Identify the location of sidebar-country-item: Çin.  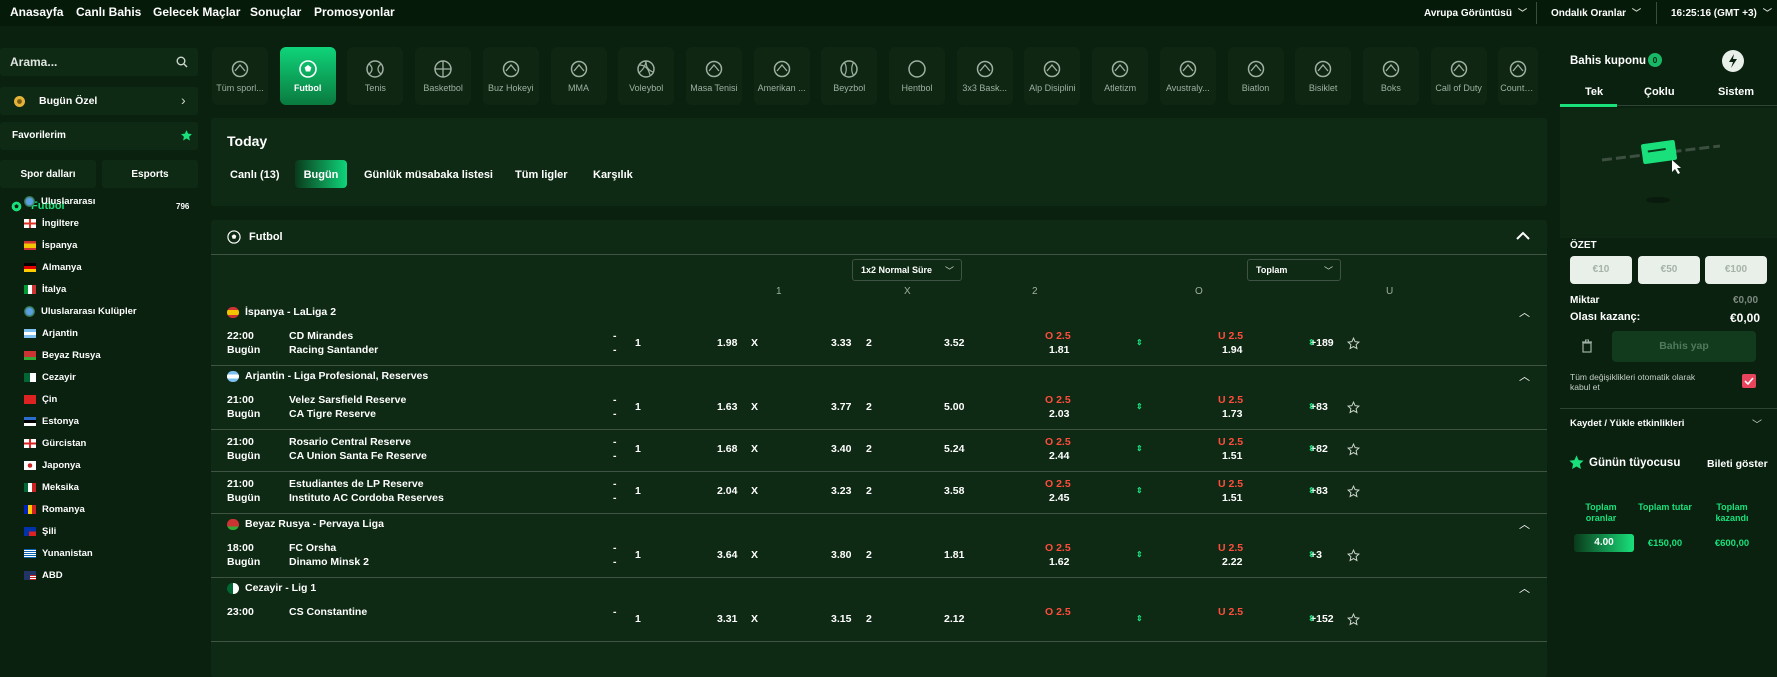
(40, 399).